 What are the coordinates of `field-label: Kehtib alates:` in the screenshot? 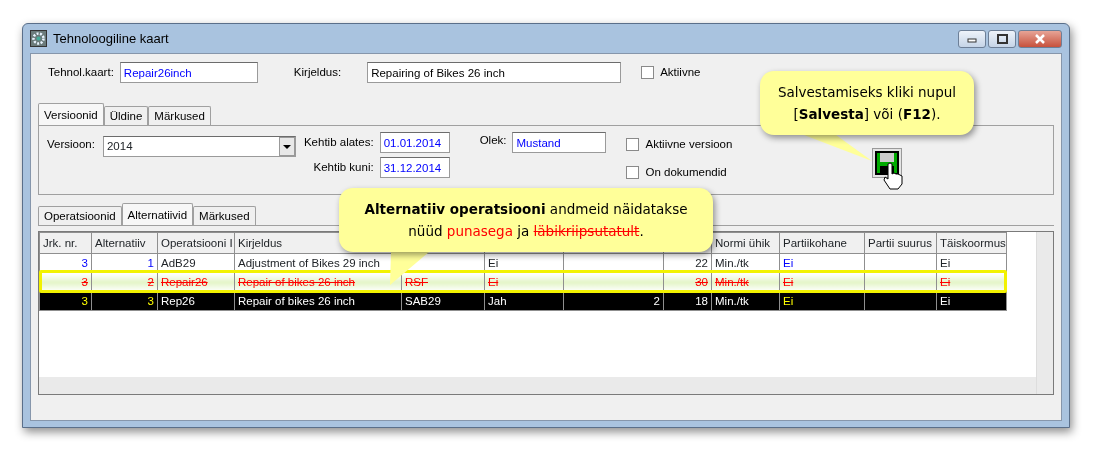 It's located at (338, 142).